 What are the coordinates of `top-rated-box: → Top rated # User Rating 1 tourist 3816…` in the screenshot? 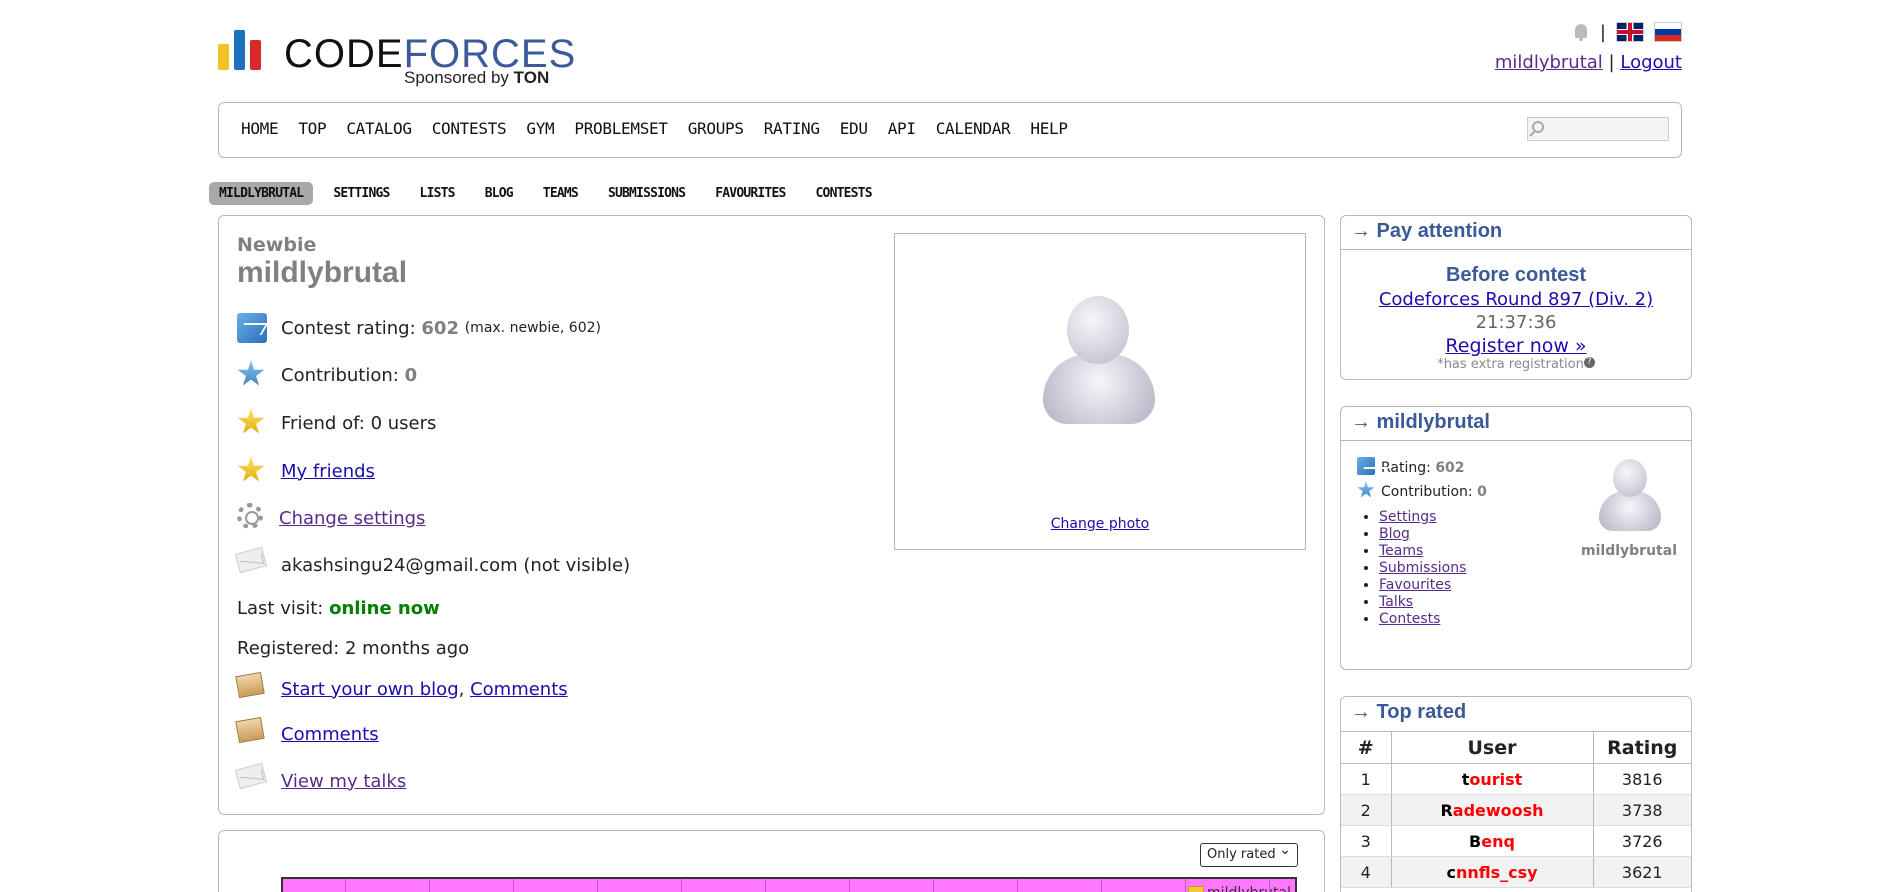 It's located at (1516, 794).